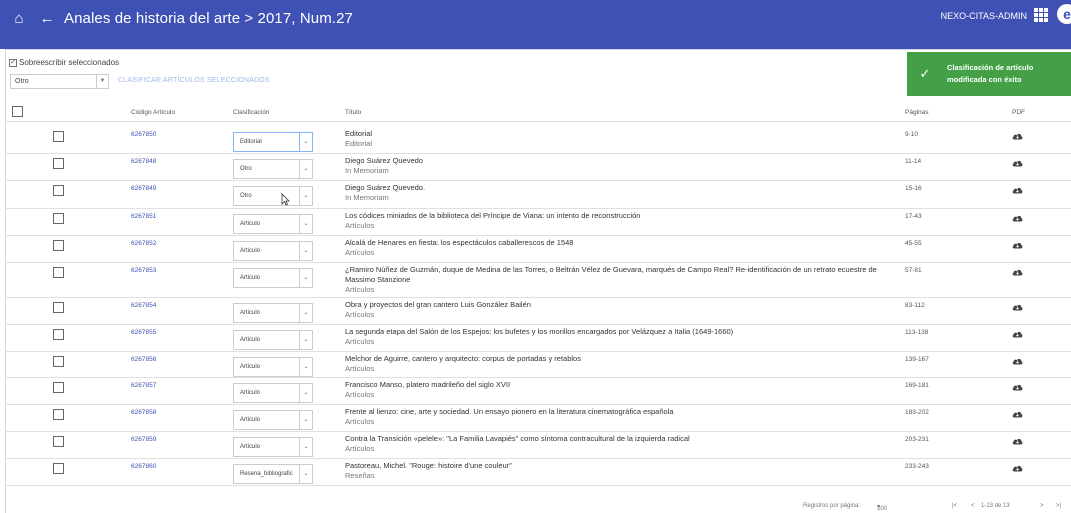 This screenshot has height=513, width=1071. Describe the element at coordinates (1041, 15) in the screenshot. I see `apps-grid-icon` at that location.